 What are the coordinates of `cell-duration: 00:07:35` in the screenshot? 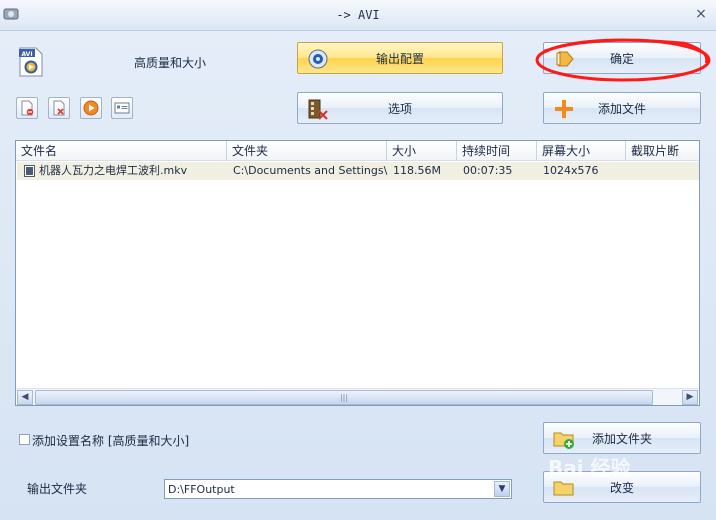 It's located at (488, 170).